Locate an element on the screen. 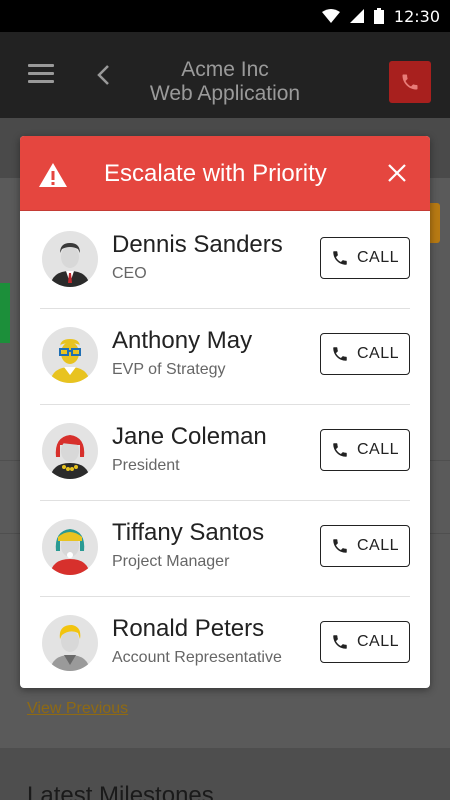  app-title: Acme Inc Web Application is located at coordinates (225, 82).